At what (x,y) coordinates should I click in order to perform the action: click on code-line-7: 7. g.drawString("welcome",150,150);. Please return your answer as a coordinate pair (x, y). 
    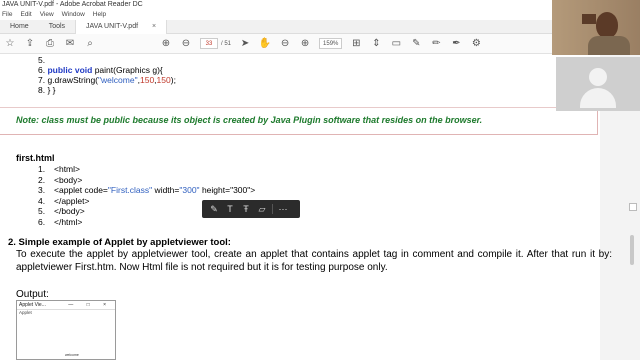
    Looking at the image, I should click on (107, 80).